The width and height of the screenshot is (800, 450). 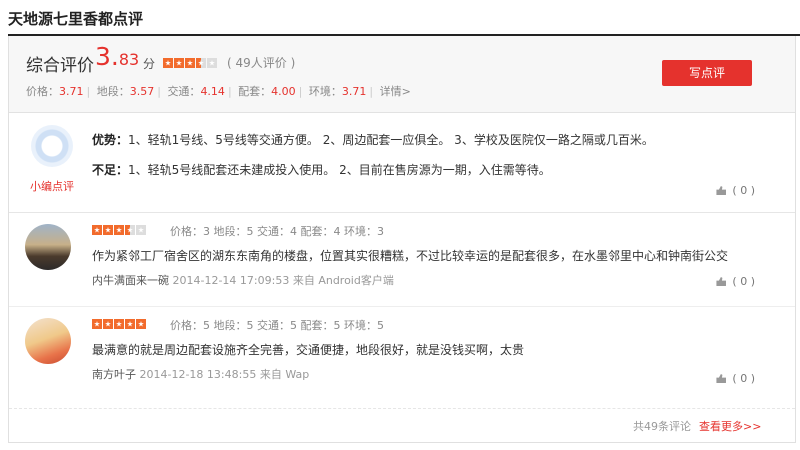 I want to click on cons-text: 1、轻轨5号线配套还未建成投入使用。 2、目前在售房源为一期，入住需等待。, so click(x=339, y=170).